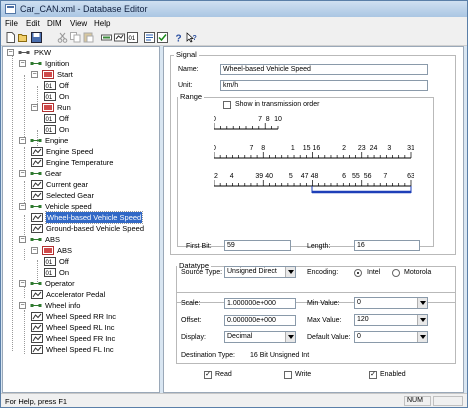 Image resolution: width=468 pixels, height=408 pixels. Describe the element at coordinates (88, 37) in the screenshot. I see `paste-icon` at that location.